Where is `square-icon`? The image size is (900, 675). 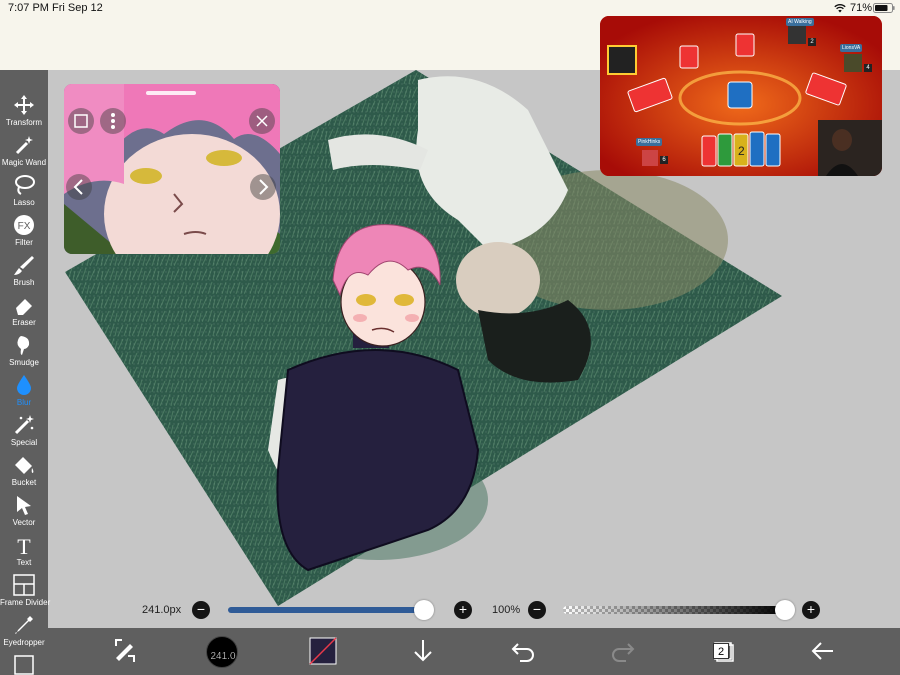
square-icon is located at coordinates (81, 121).